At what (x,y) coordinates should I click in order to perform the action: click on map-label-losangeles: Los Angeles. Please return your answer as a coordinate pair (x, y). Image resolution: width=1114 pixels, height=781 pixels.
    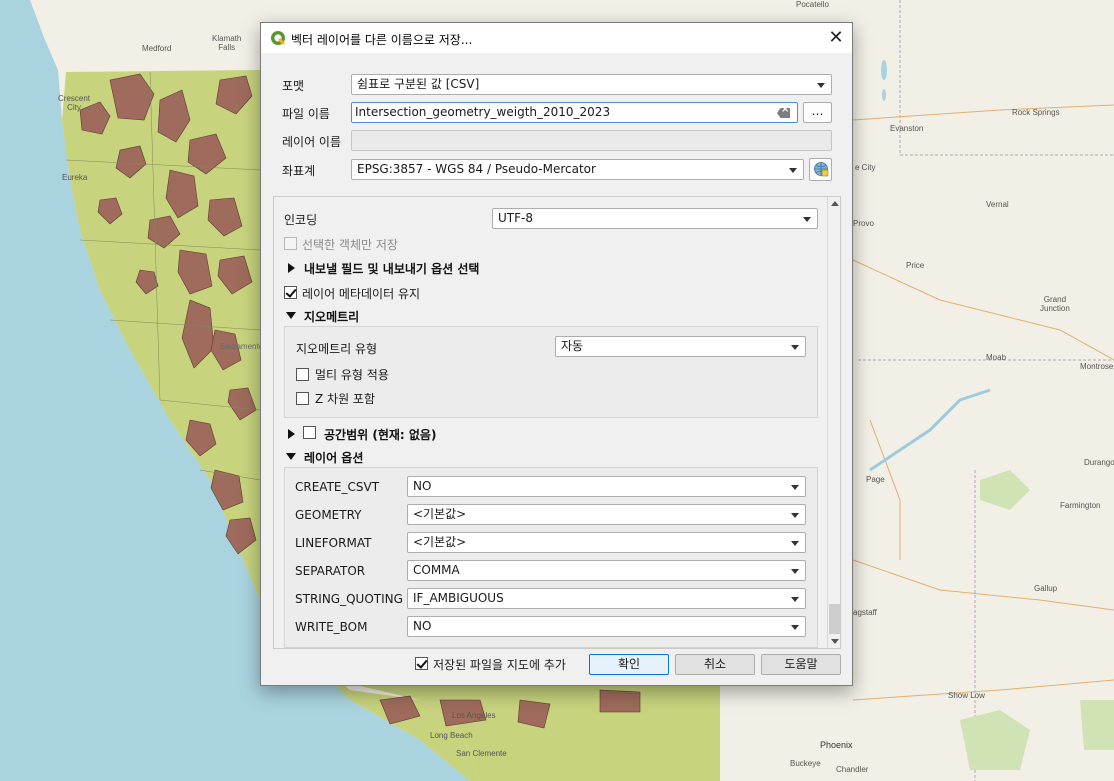
    Looking at the image, I should click on (474, 715).